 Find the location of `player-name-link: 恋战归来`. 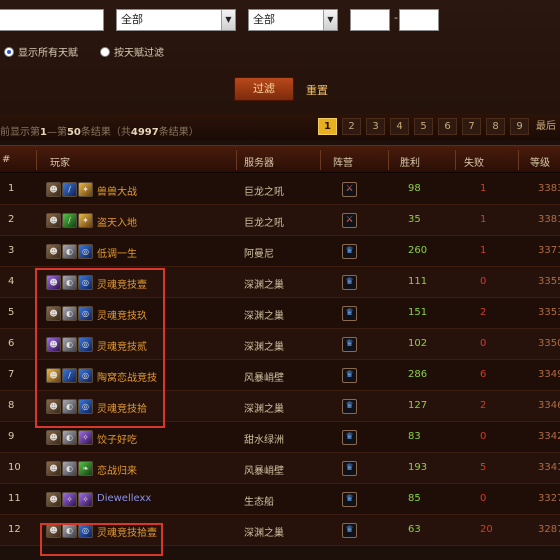

player-name-link: 恋战归来 is located at coordinates (117, 469).